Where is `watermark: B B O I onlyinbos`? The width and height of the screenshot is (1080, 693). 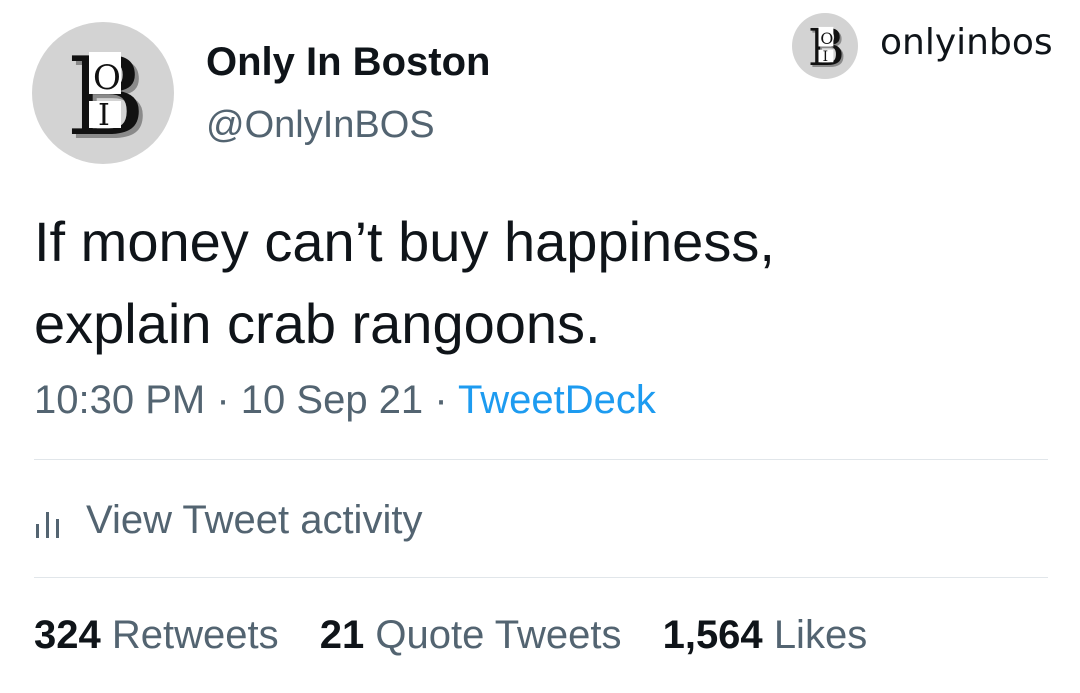
watermark: B B O I onlyinbos is located at coordinates (922, 46).